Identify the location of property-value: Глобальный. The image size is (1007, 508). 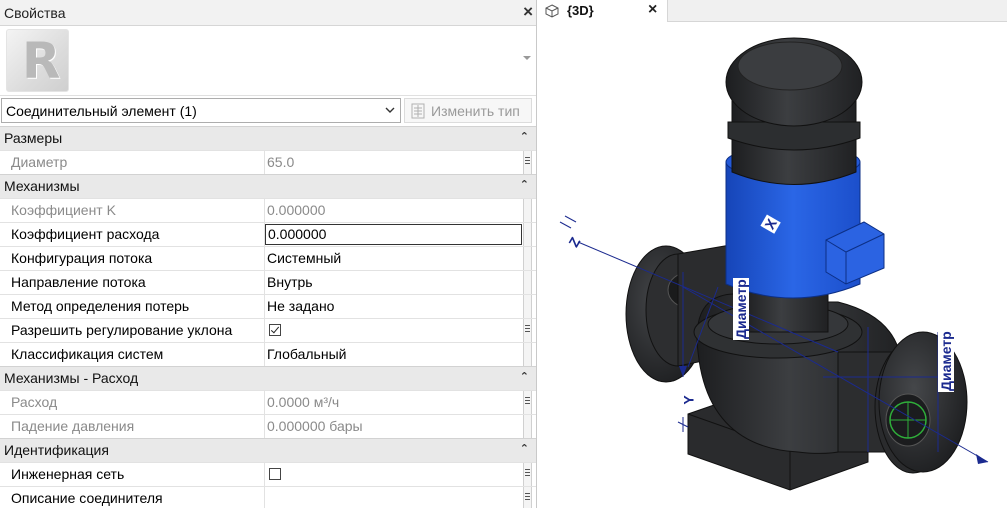
(393, 355).